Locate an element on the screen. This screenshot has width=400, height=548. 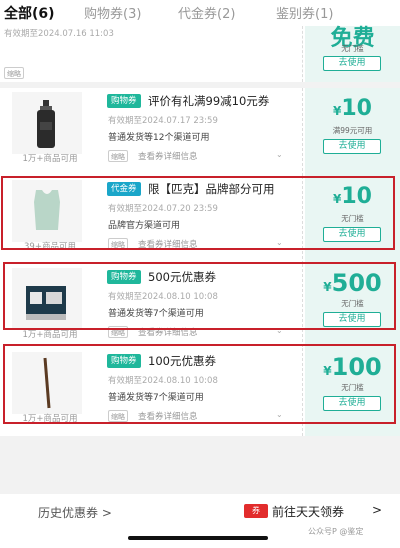
chevron-right-icon: > is located at coordinates (377, 510).